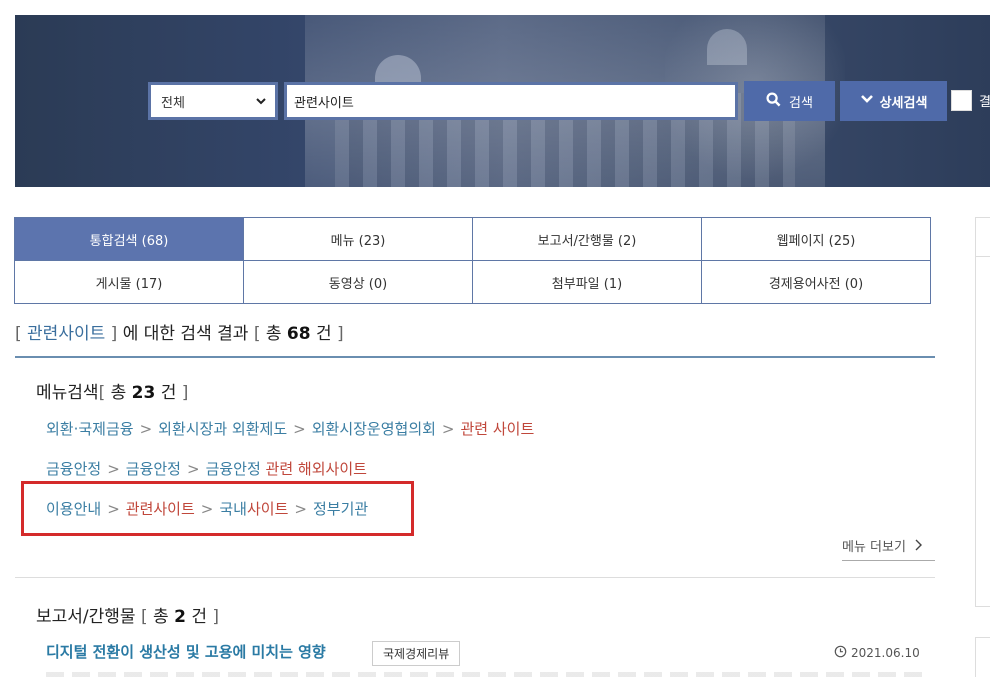  I want to click on crumb-text: 해외, so click(309, 469).